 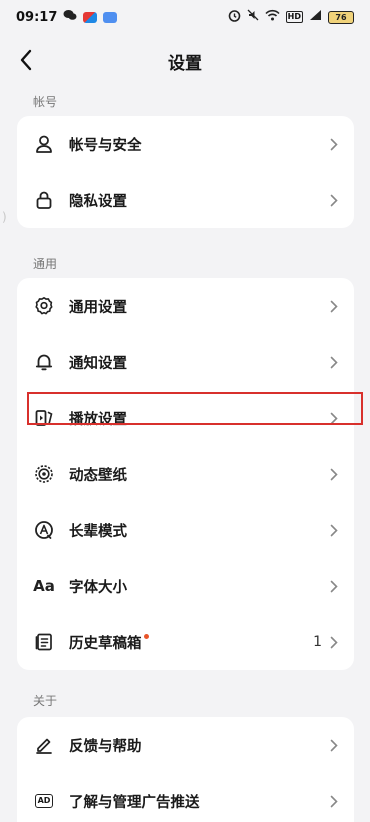 I want to click on status-right: HD 76, so click(x=291, y=17).